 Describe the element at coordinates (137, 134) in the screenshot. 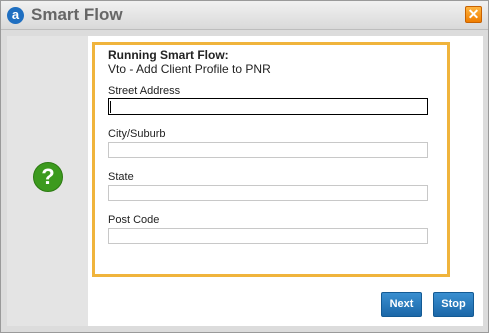

I see `city-suburb-label: City/Suburb` at that location.